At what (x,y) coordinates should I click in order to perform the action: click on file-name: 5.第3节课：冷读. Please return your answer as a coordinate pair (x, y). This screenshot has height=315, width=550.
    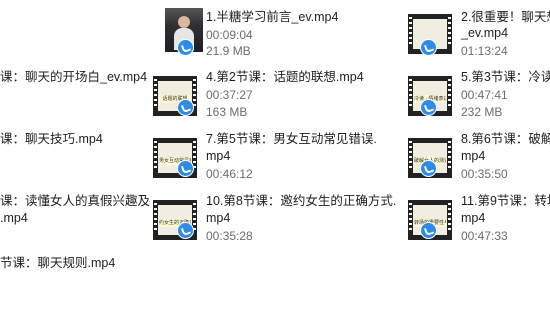
    Looking at the image, I should click on (505, 77).